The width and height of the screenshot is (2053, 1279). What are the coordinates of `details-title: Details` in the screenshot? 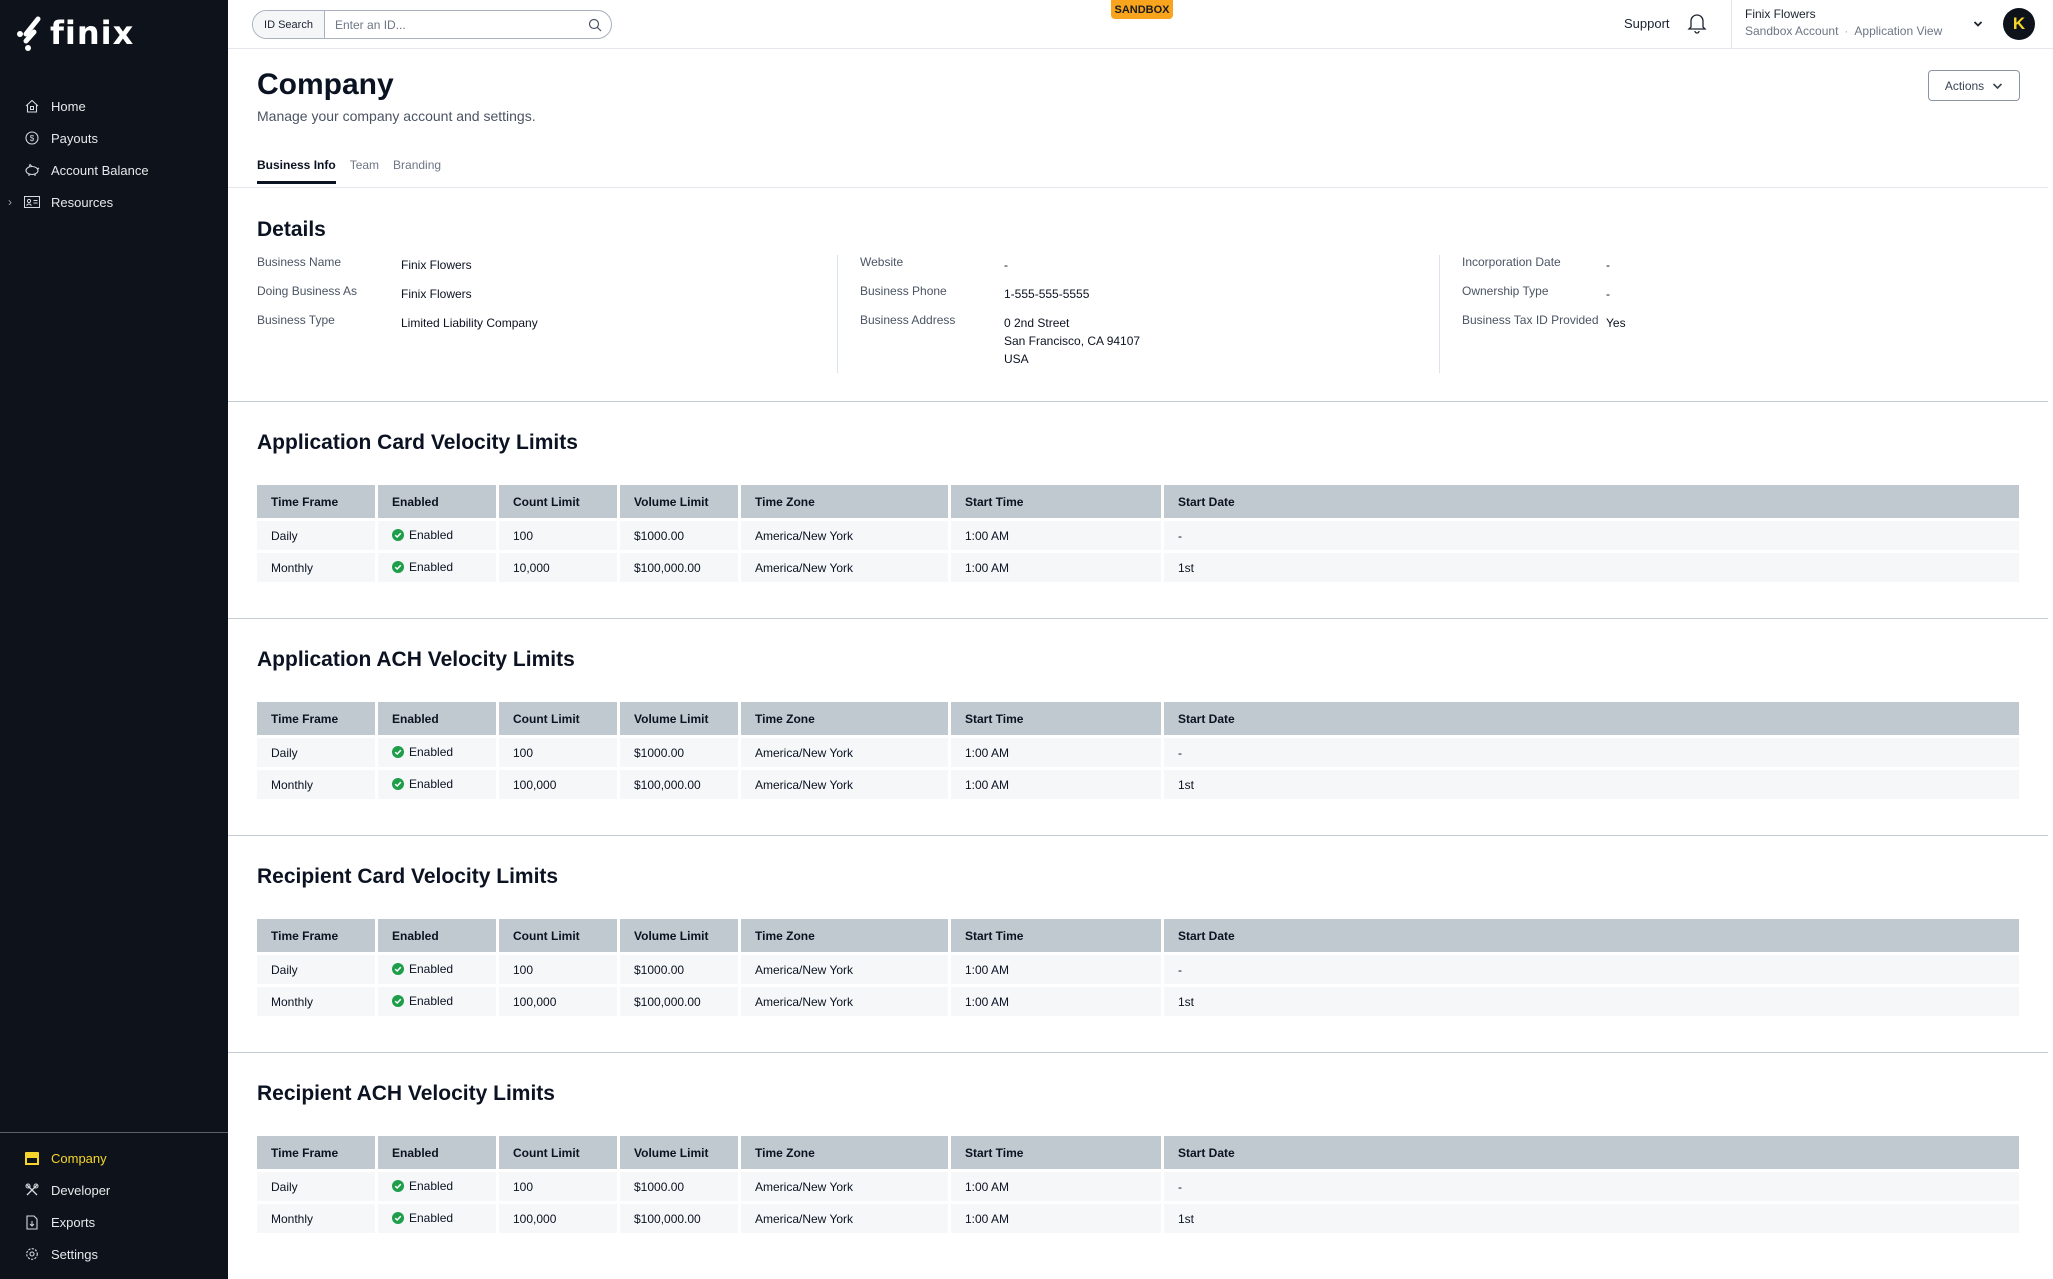 It's located at (291, 229).